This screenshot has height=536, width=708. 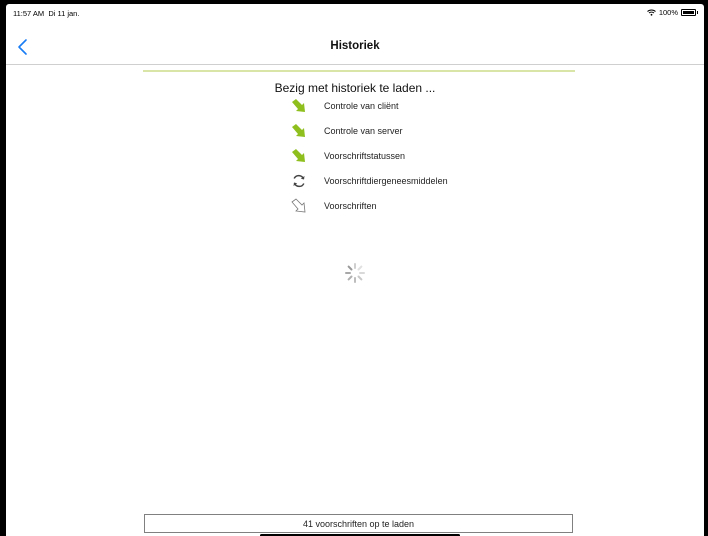 What do you see at coordinates (363, 131) in the screenshot?
I see `step-label: Controle van server` at bounding box center [363, 131].